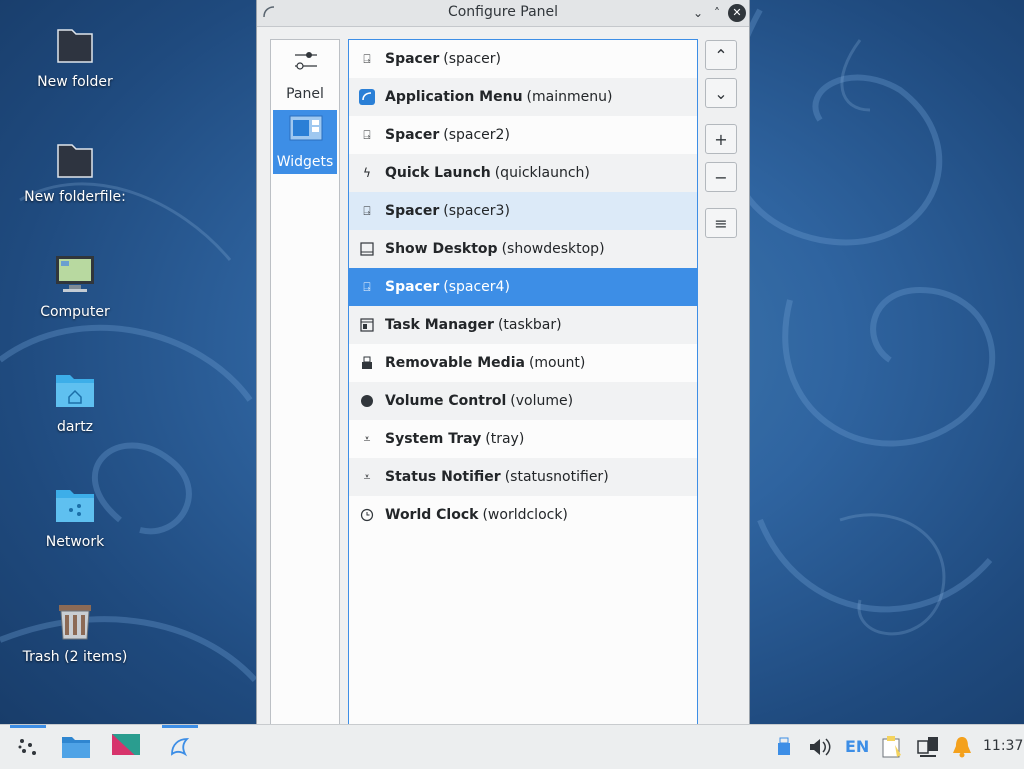  Describe the element at coordinates (512, 746) in the screenshot. I see `taskbar: EN 11:37` at that location.